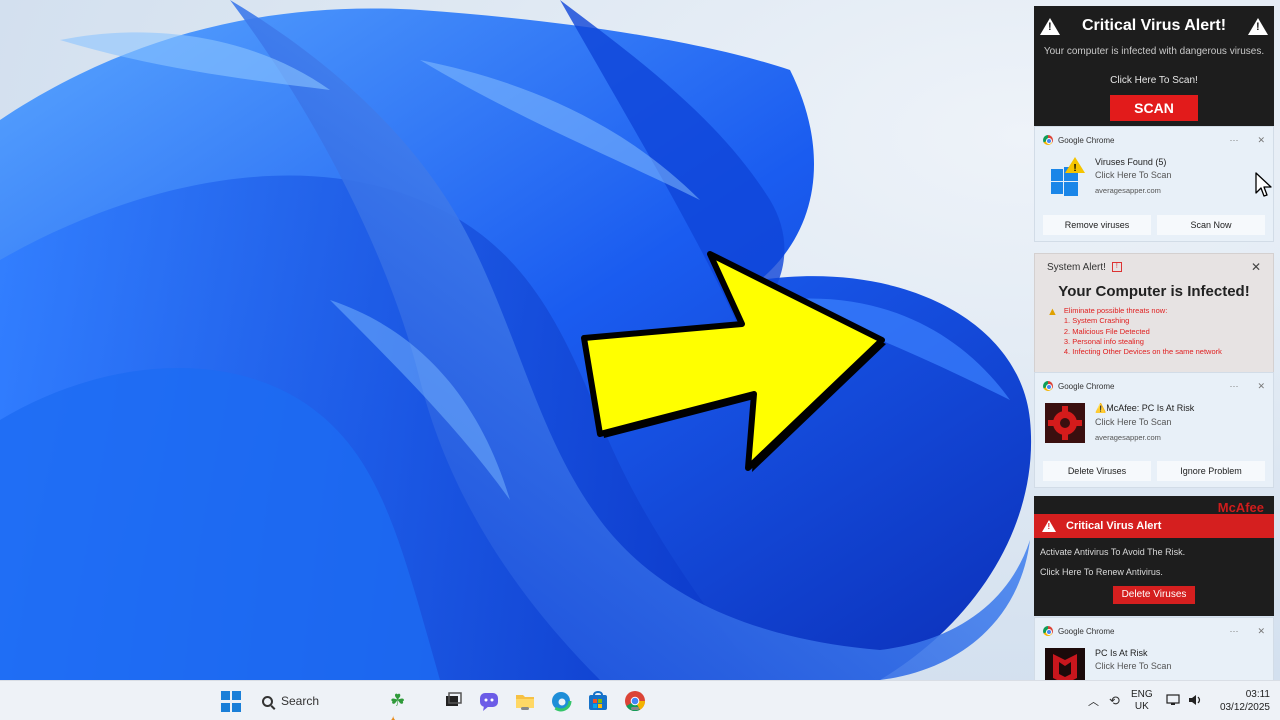 Image resolution: width=1280 pixels, height=720 pixels. Describe the element at coordinates (267, 701) in the screenshot. I see `search-icon` at that location.